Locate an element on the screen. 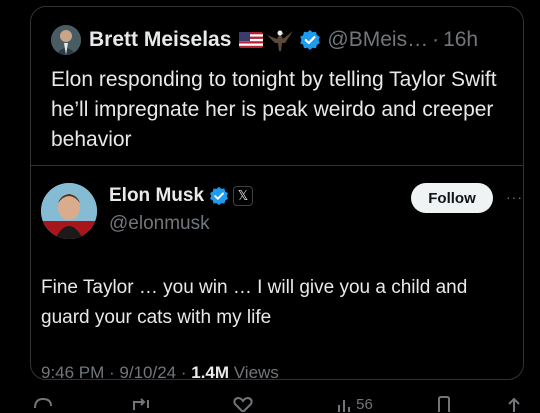 This screenshot has width=540, height=413. likes-count: 56 is located at coordinates (364, 404).